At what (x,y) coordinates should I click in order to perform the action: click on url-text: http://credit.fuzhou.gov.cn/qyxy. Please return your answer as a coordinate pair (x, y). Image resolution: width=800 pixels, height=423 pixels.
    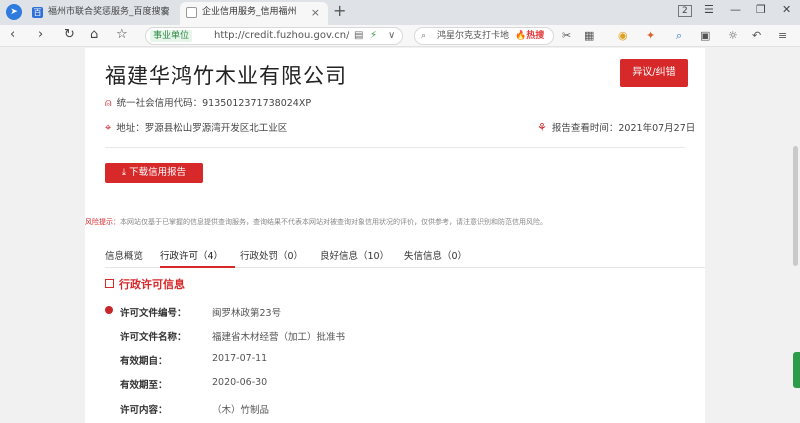
    Looking at the image, I should click on (281, 36).